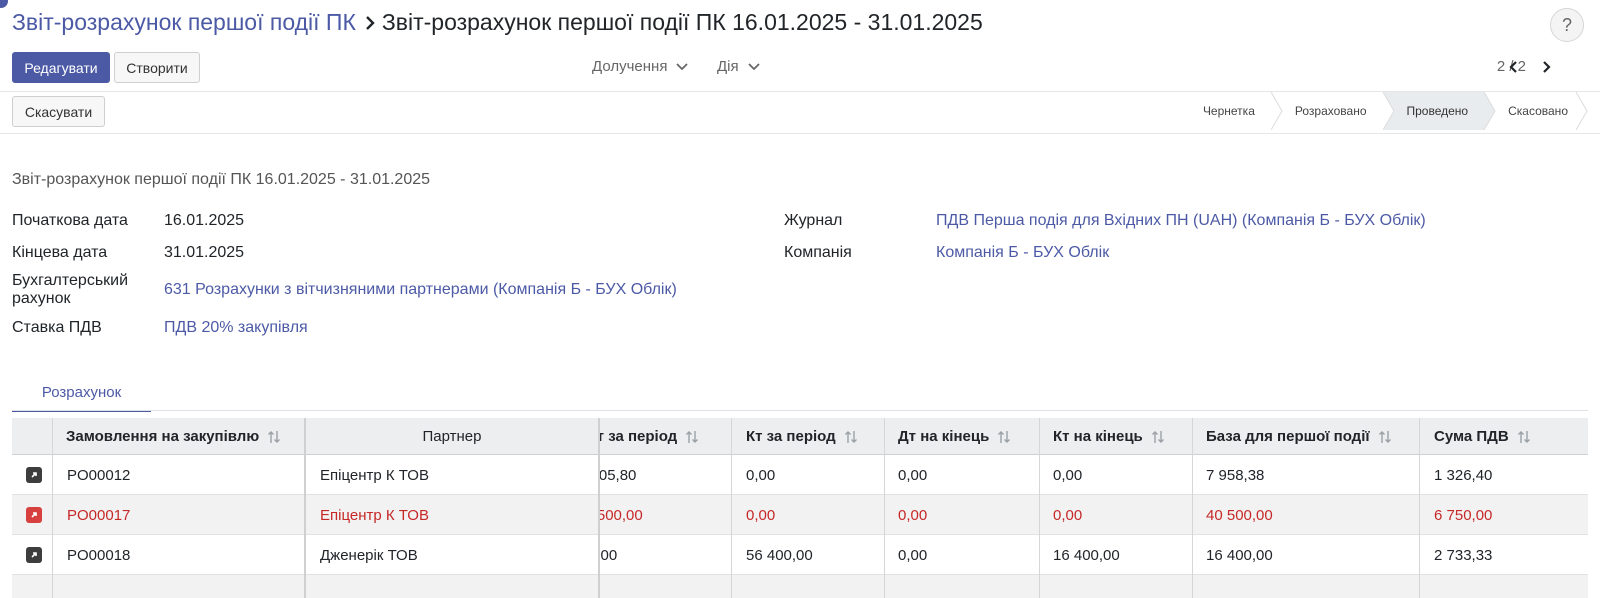 The image size is (1600, 598). I want to click on action-dropdown: Дія, so click(739, 66).